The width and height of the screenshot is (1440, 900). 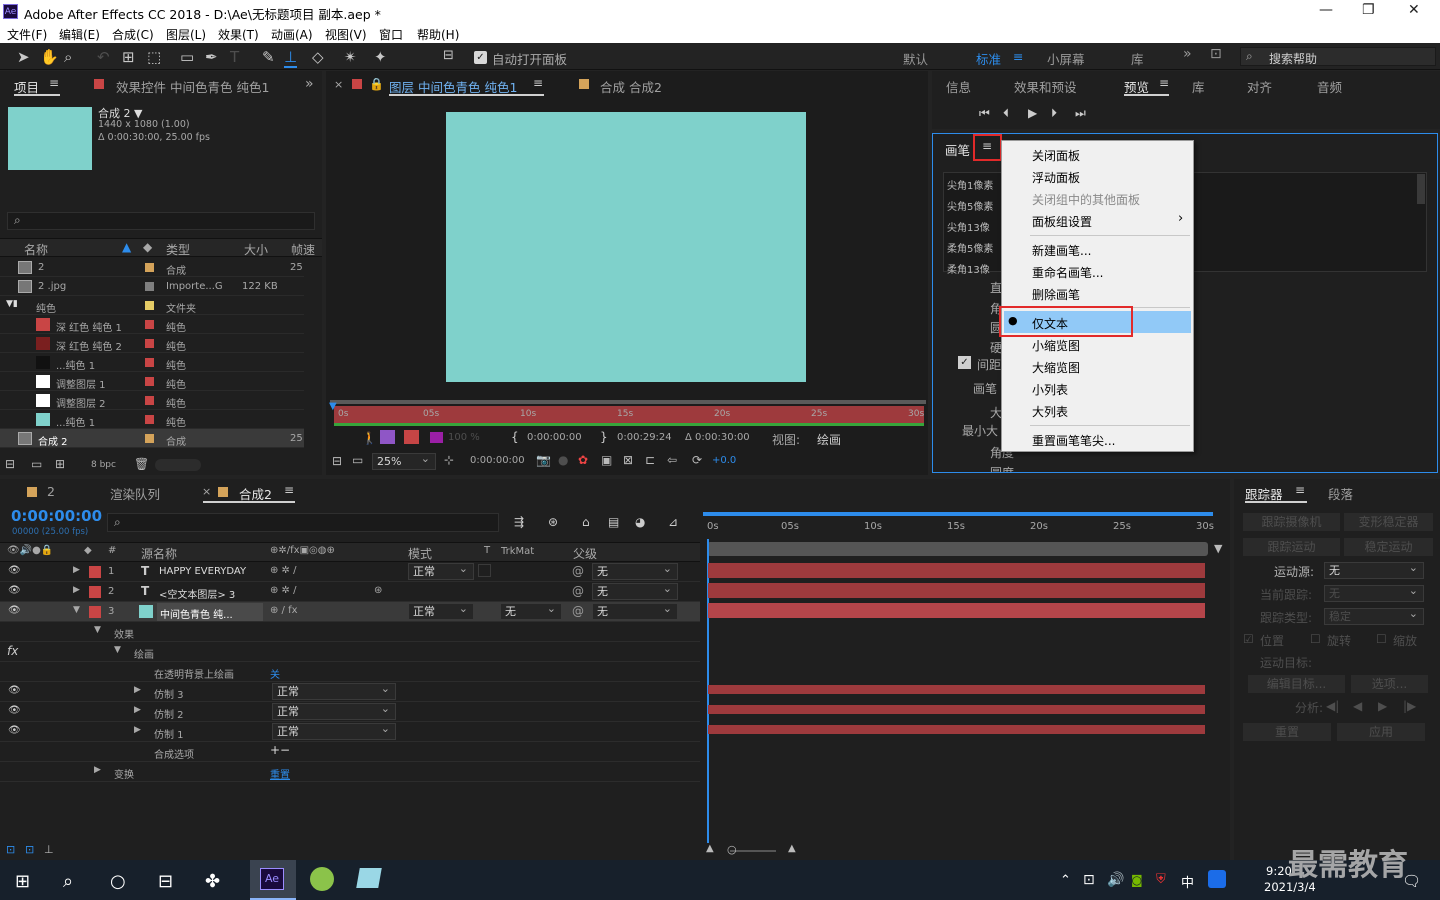 What do you see at coordinates (1421, 189) in the screenshot?
I see `brush-list-scrollbar` at bounding box center [1421, 189].